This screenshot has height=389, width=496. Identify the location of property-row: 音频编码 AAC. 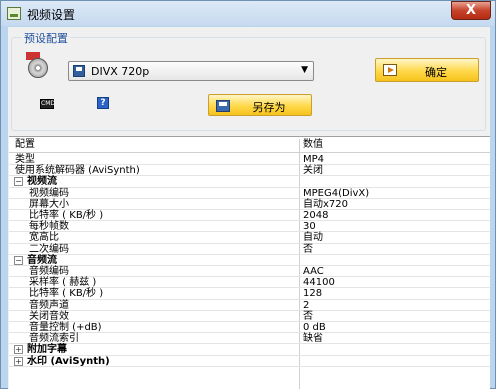
(249, 272).